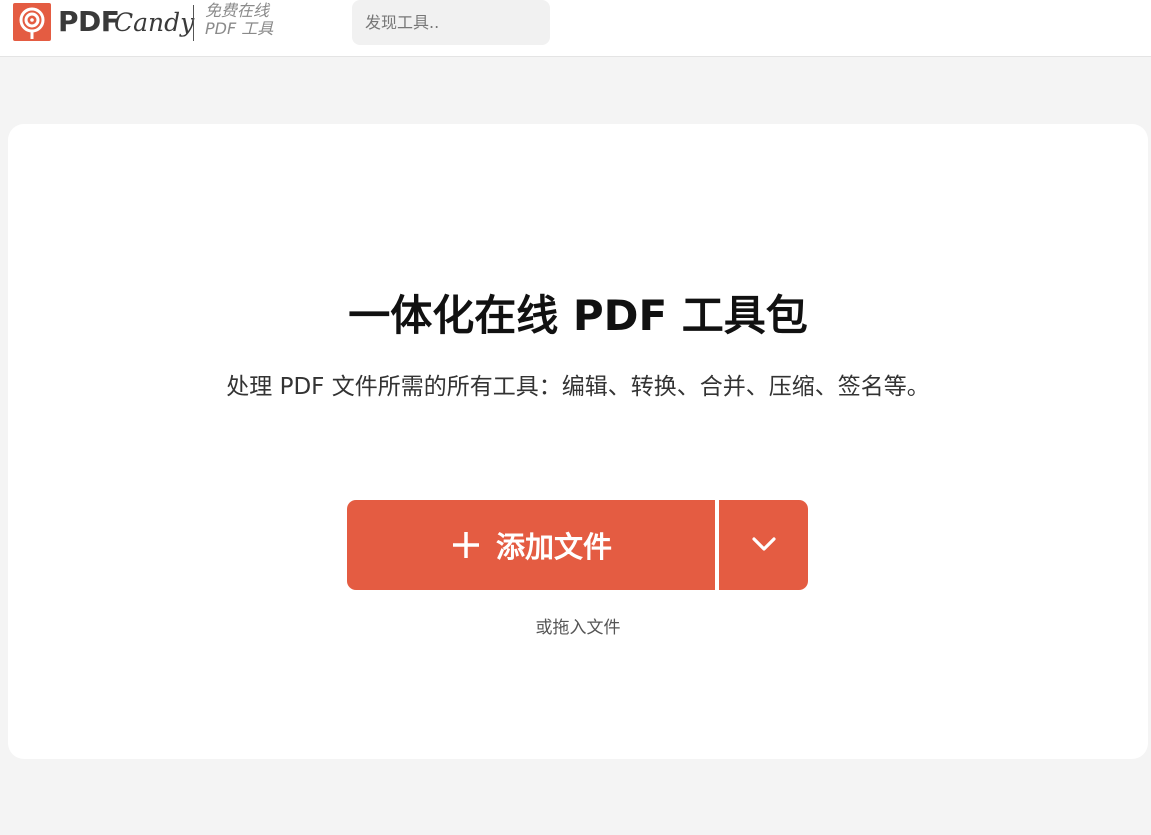 The height and width of the screenshot is (835, 1151). Describe the element at coordinates (32, 22) in the screenshot. I see `pdfcandy-logo-icon` at that location.